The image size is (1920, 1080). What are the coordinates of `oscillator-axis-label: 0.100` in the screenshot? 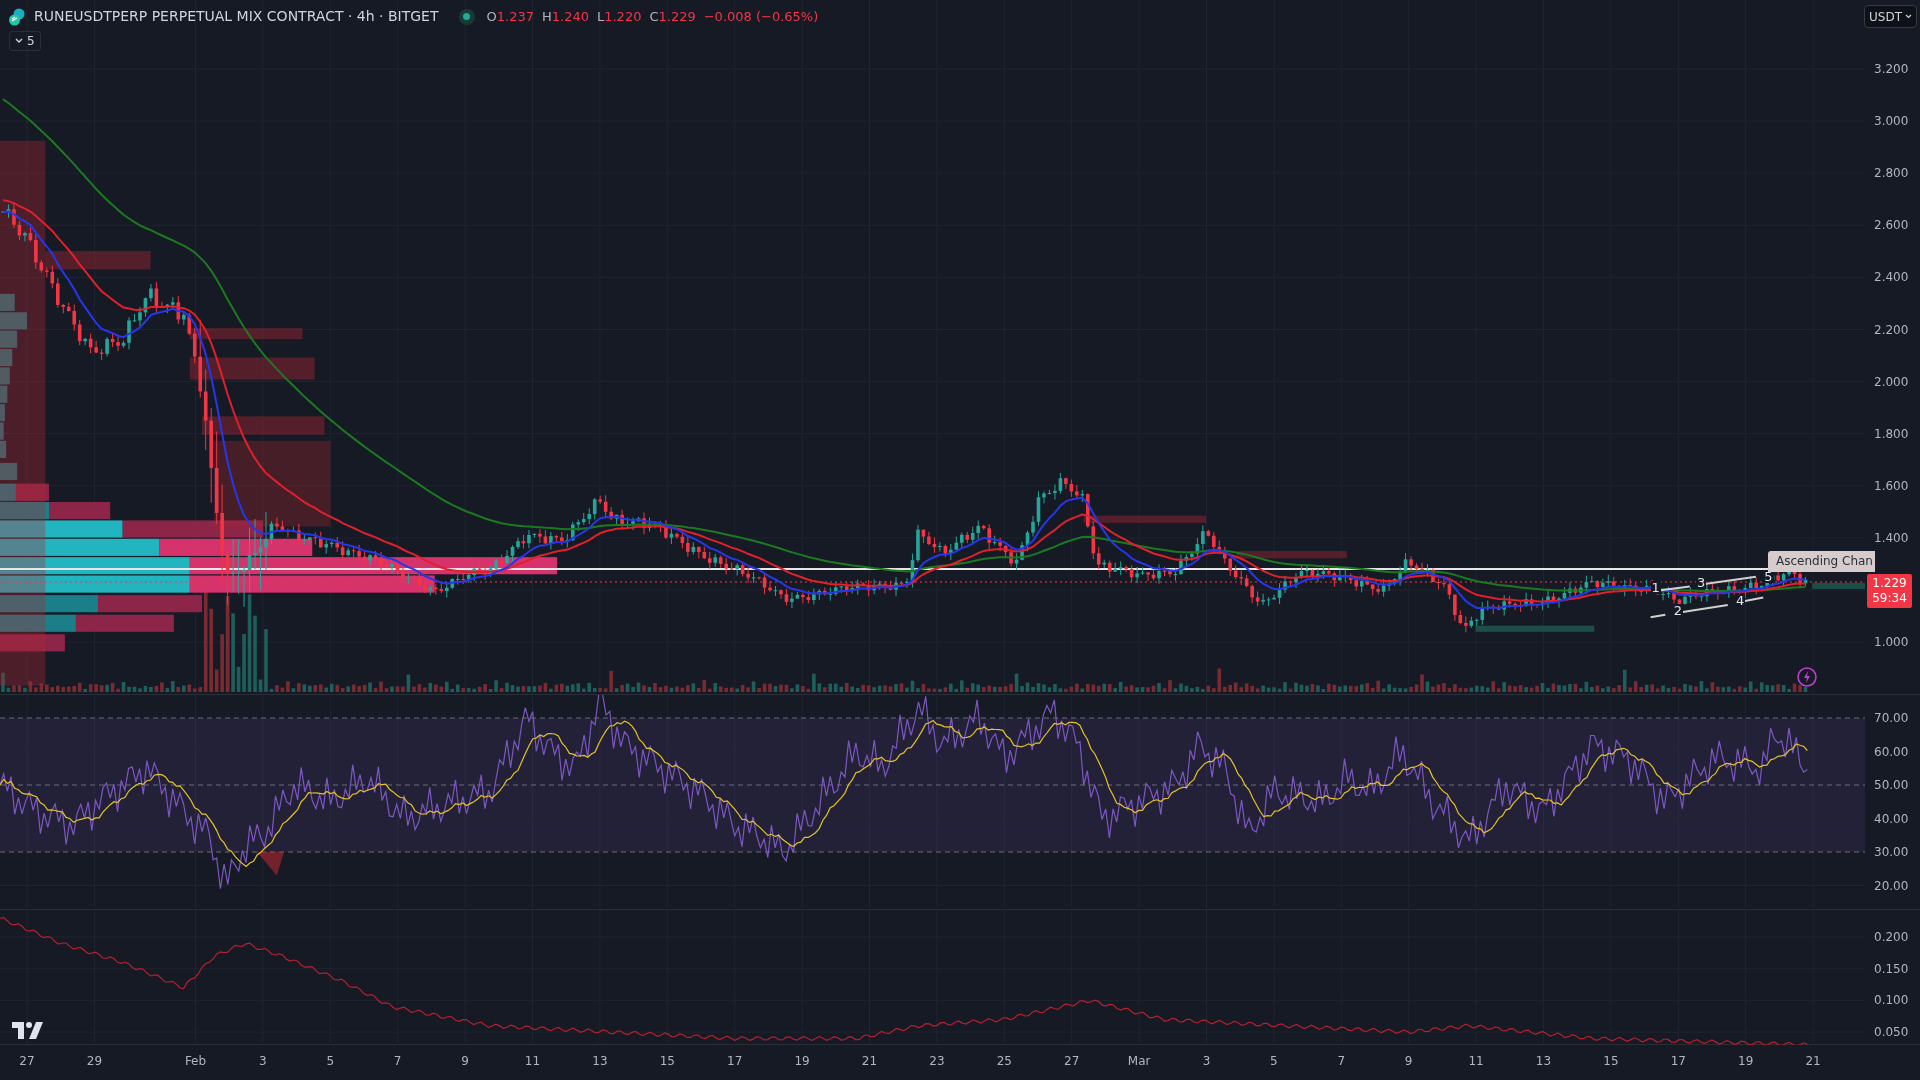 It's located at (1891, 1000).